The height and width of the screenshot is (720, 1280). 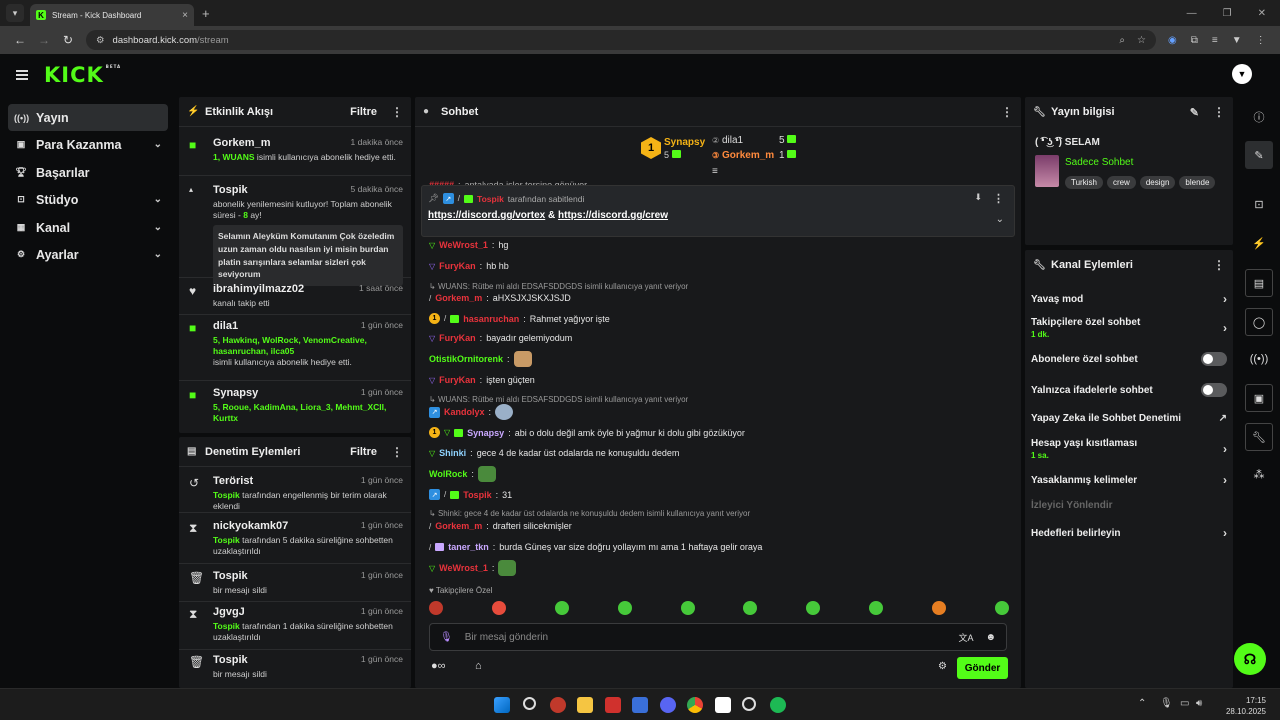 I want to click on action-slow-mode: Yavaş mod ›, so click(x=1129, y=299).